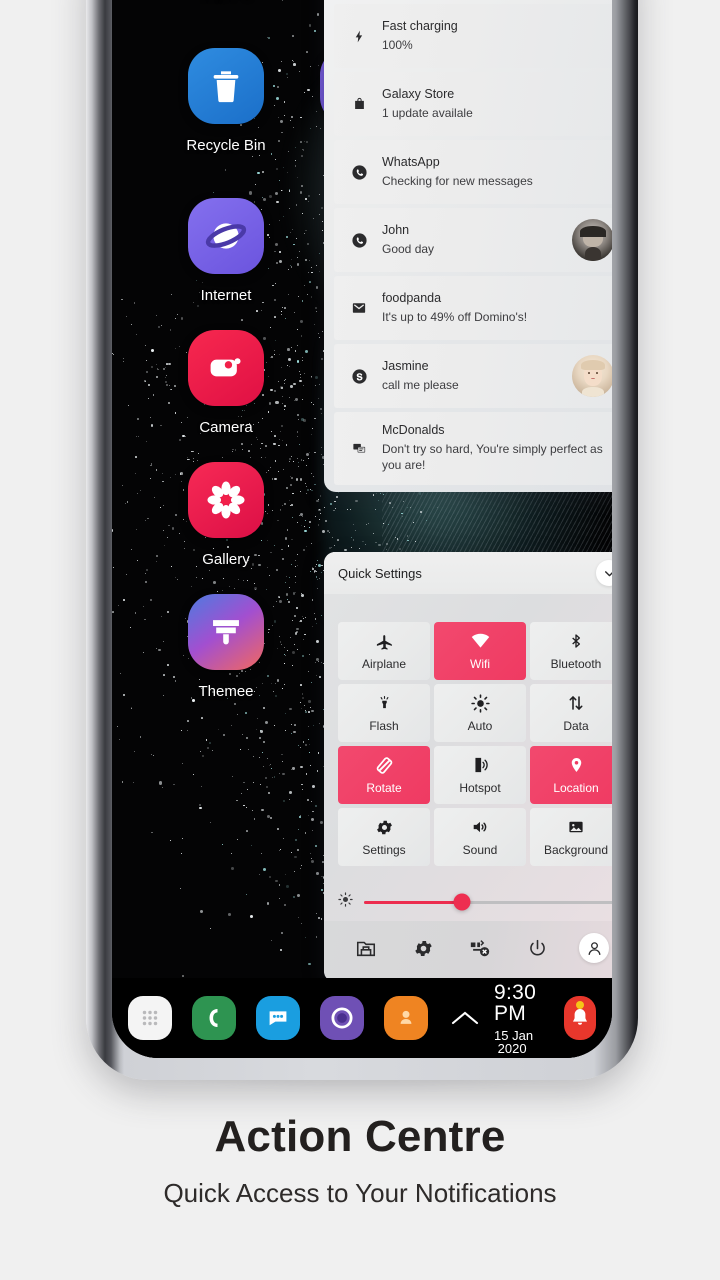 The height and width of the screenshot is (1280, 720). What do you see at coordinates (384, 641) in the screenshot?
I see `airplane-icon` at bounding box center [384, 641].